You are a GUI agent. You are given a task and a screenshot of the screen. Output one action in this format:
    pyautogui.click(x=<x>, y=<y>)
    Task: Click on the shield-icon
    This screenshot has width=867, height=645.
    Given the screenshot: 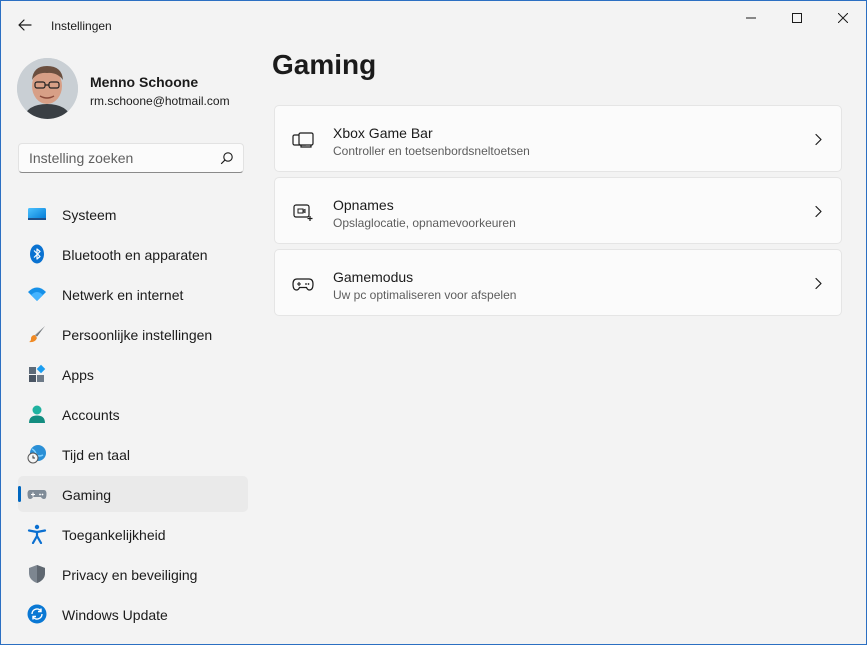 What is the action you would take?
    pyautogui.click(x=37, y=574)
    